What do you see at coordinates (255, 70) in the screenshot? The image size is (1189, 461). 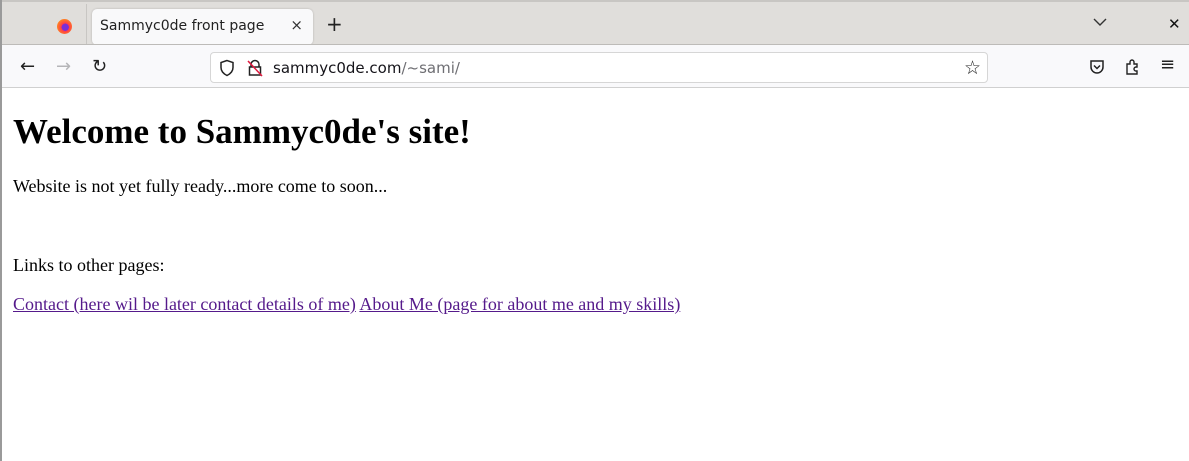 I see `insecure-lock-icon` at bounding box center [255, 70].